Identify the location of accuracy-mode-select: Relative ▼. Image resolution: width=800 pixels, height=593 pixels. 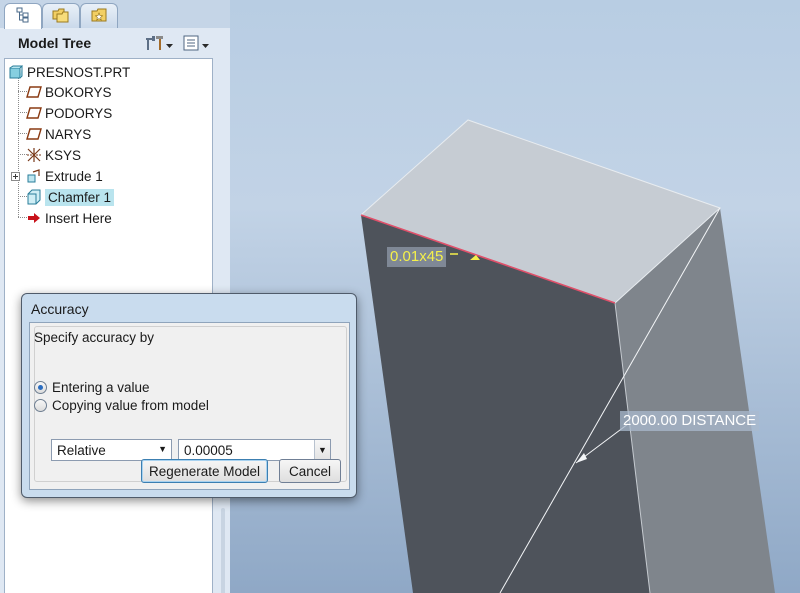
(111, 450).